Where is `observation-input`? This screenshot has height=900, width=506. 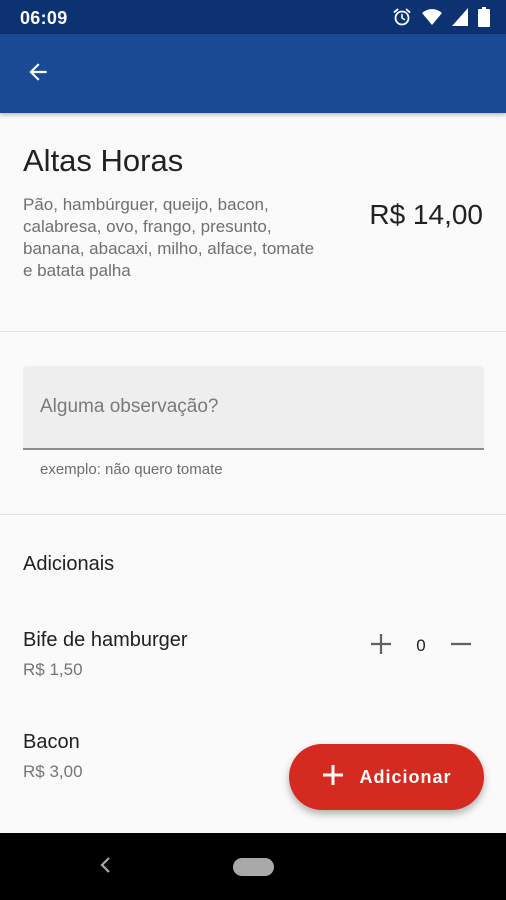 observation-input is located at coordinates (253, 407).